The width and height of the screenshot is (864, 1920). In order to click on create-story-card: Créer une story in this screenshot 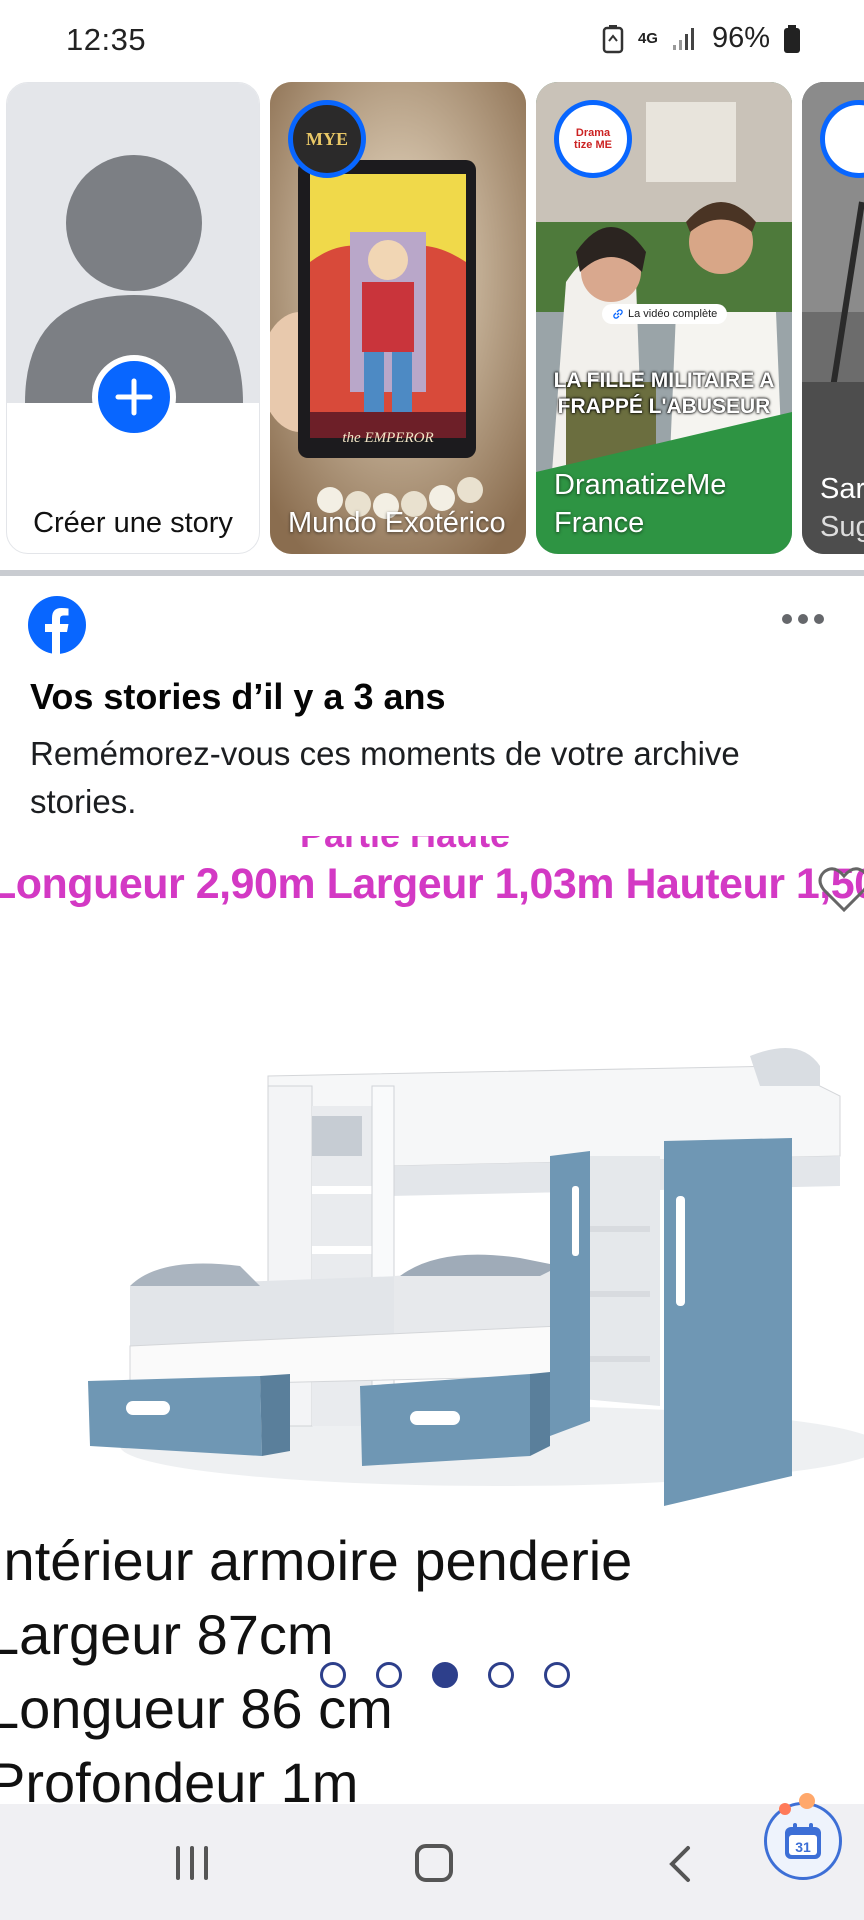, I will do `click(133, 318)`.